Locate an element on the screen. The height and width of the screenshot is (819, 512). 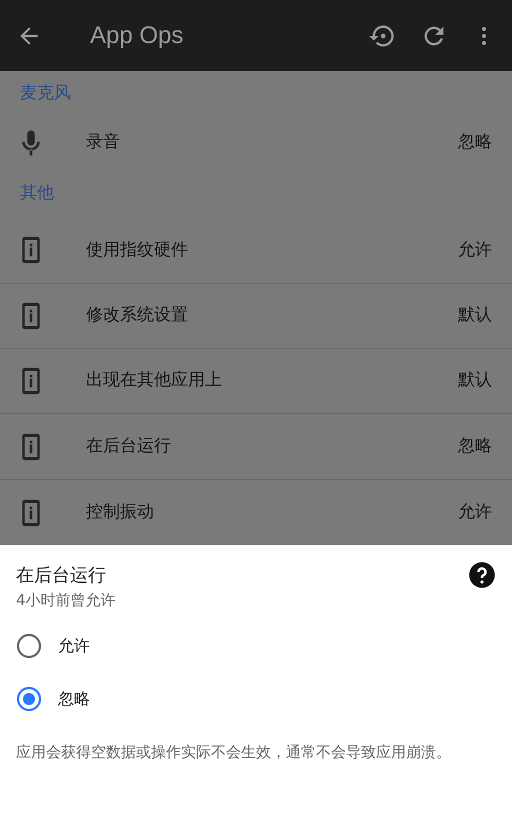
op-row: 录音 忽略 is located at coordinates (256, 142).